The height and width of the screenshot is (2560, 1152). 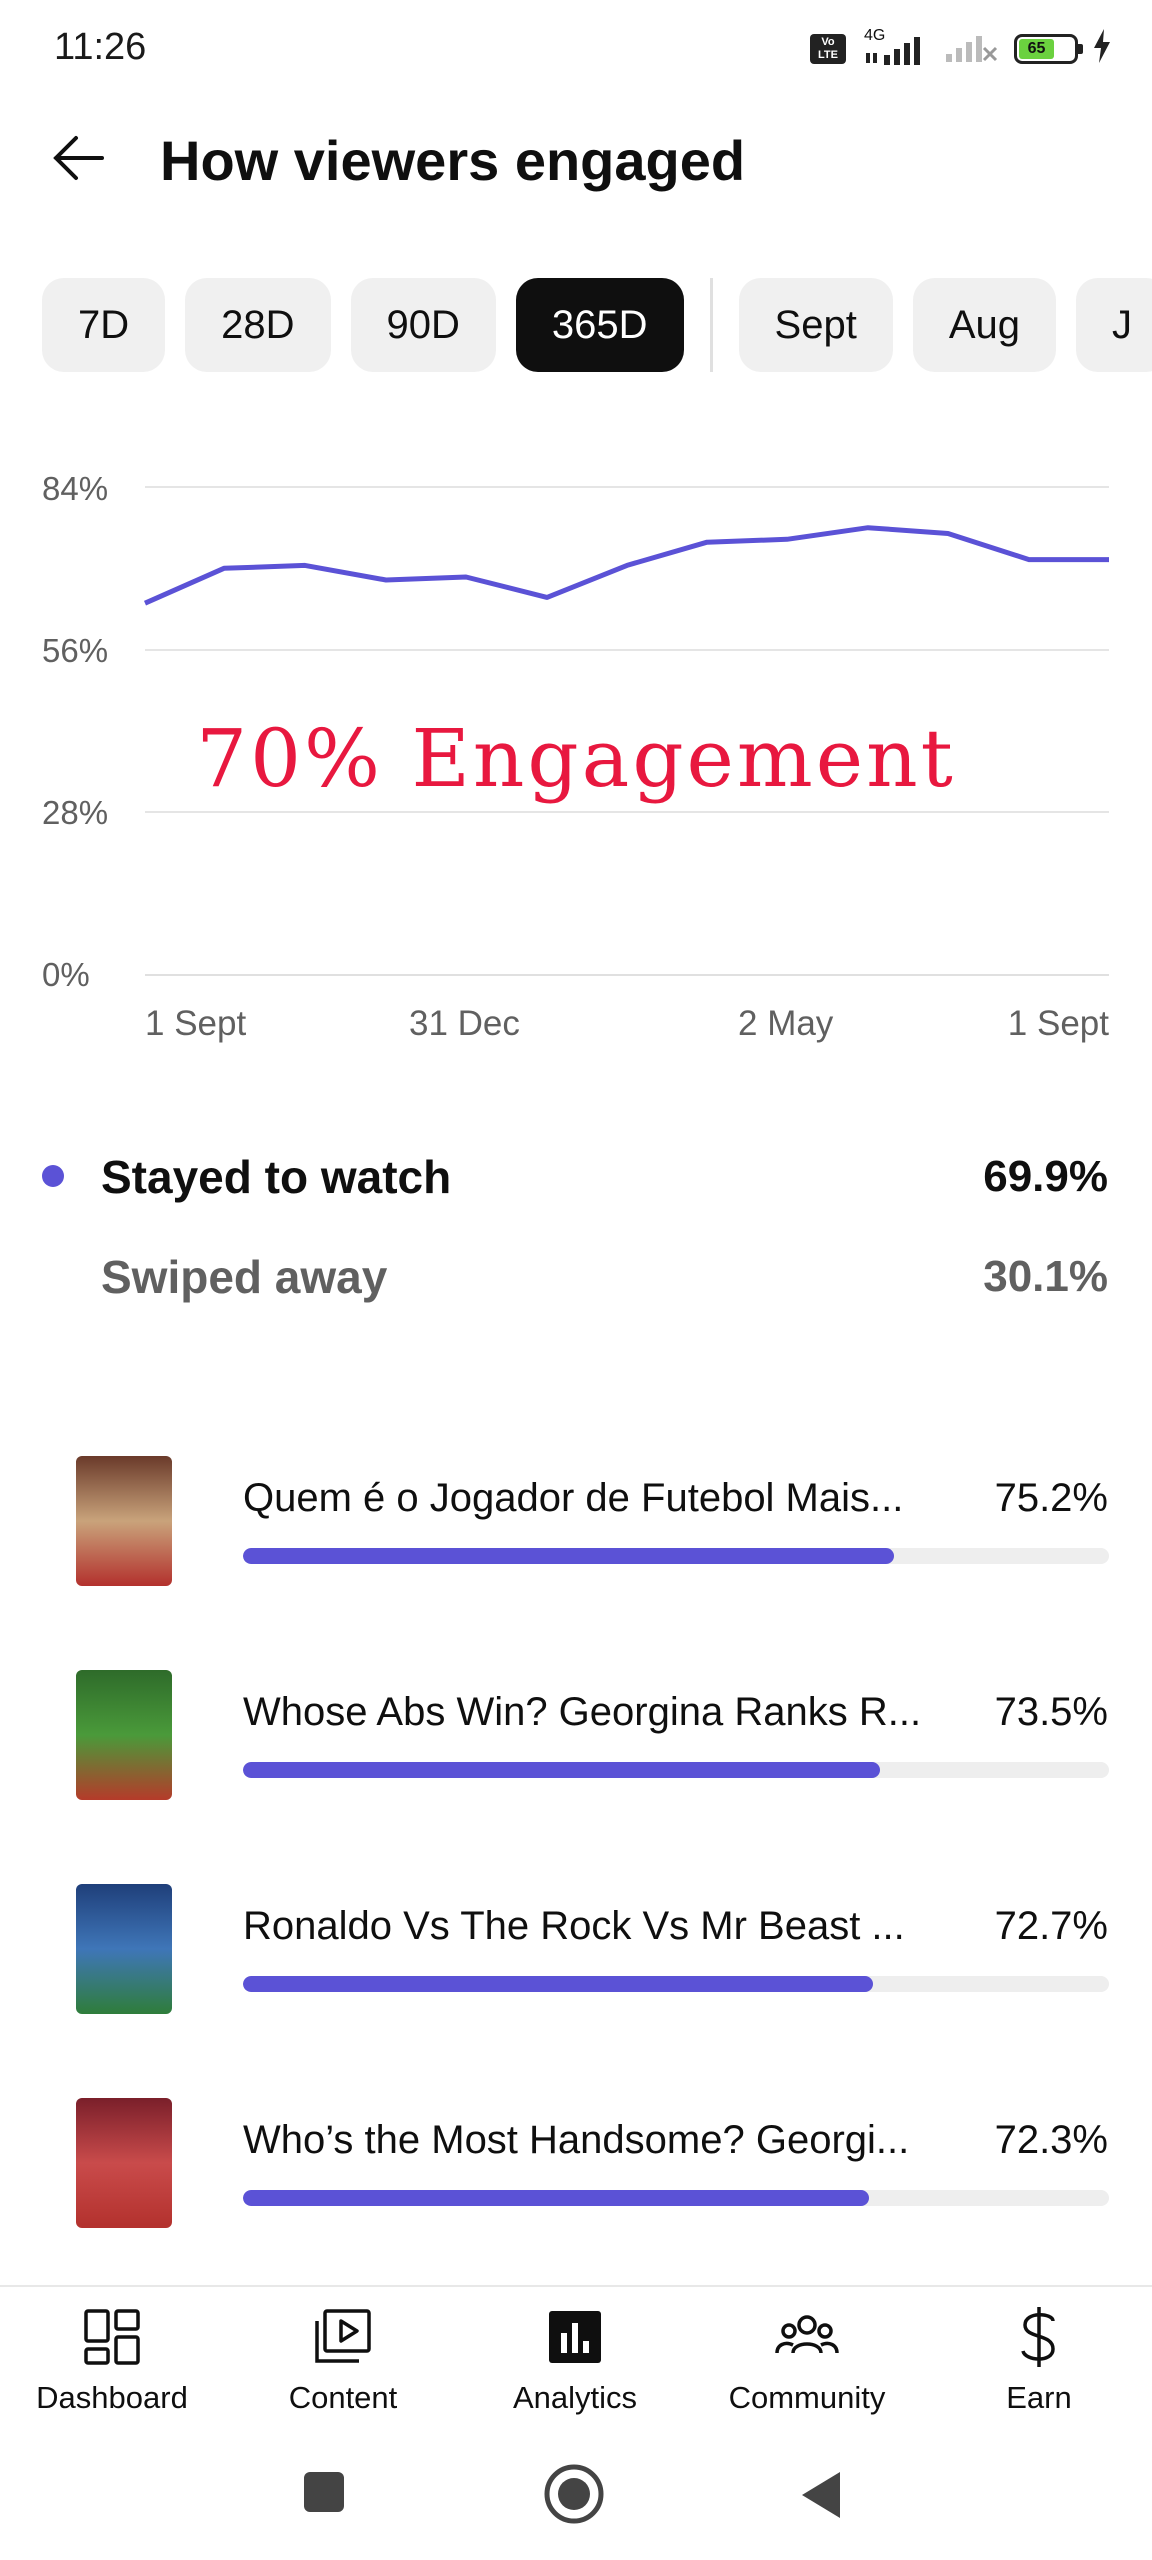 What do you see at coordinates (1039, 2397) in the screenshot?
I see `nav-label: Earn` at bounding box center [1039, 2397].